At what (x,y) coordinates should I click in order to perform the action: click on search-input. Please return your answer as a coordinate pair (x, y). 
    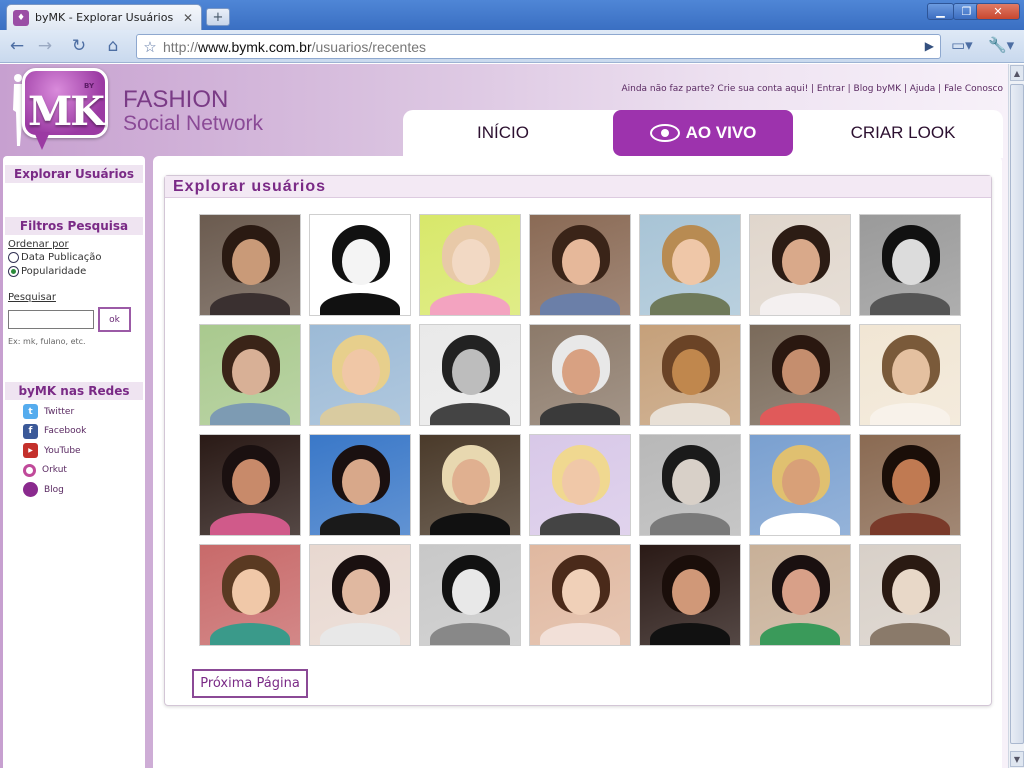
    Looking at the image, I should click on (51, 319).